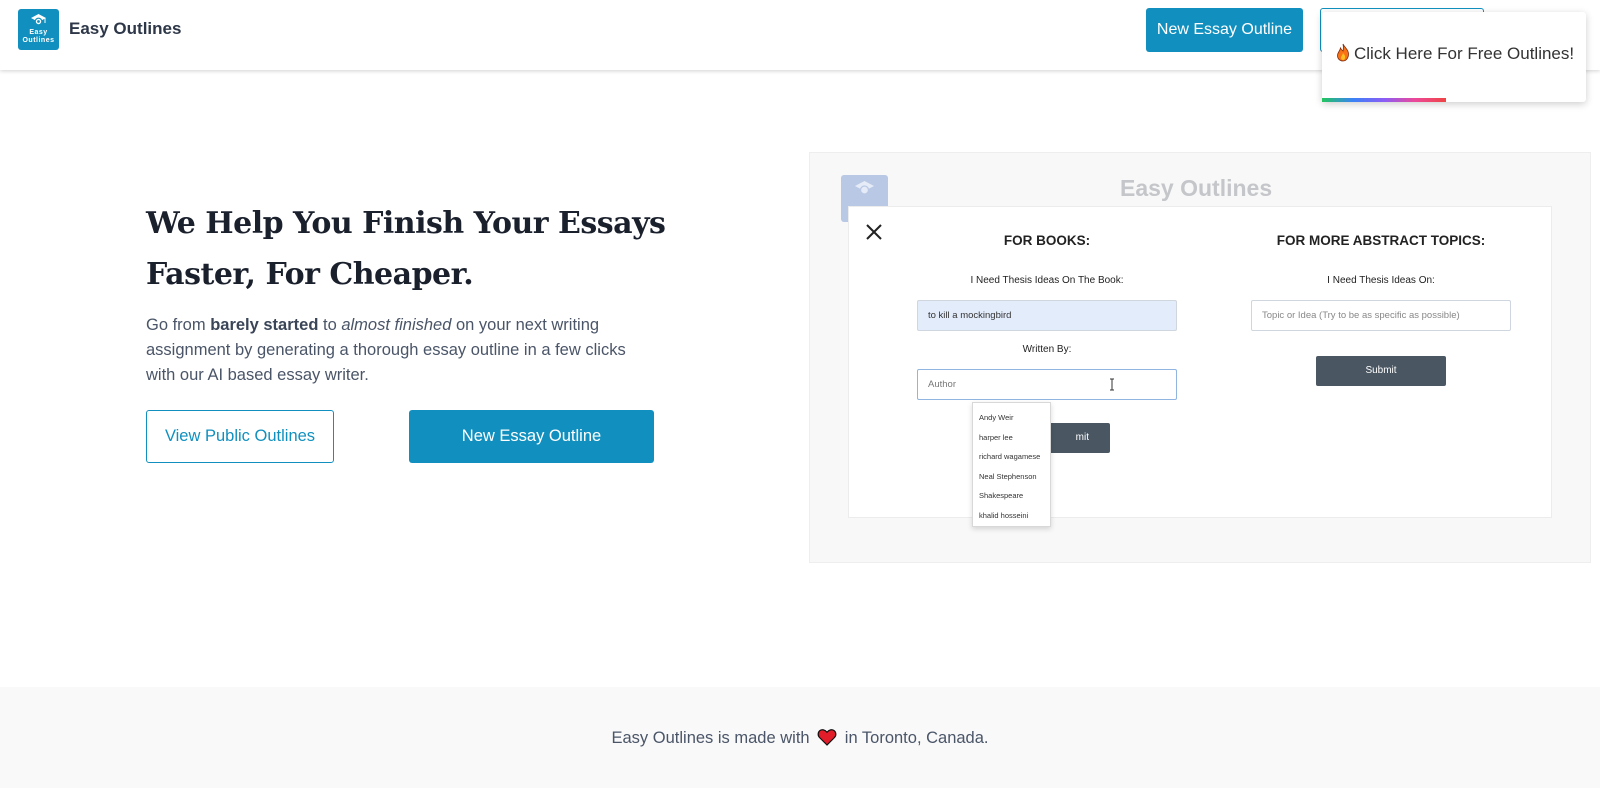  I want to click on suggestion-item: harper lee, so click(996, 437).